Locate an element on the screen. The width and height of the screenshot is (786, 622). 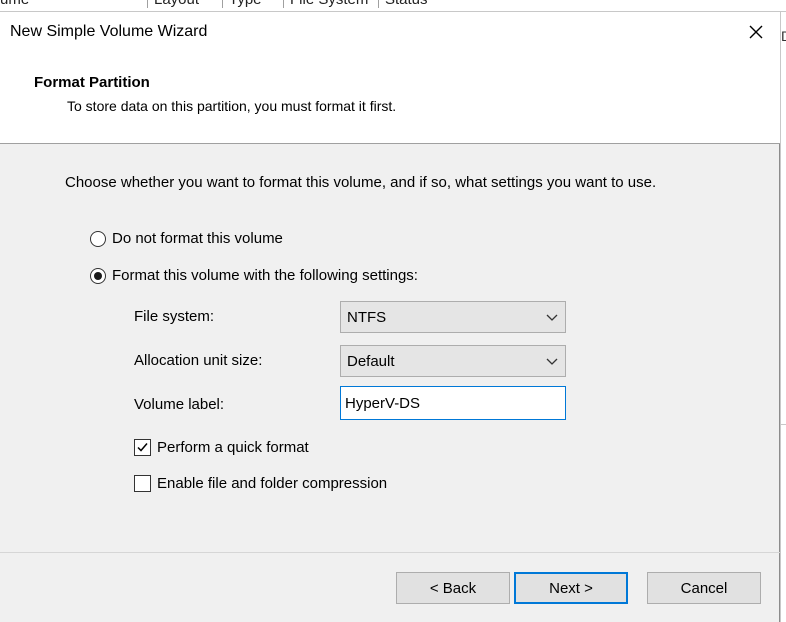
bg-col-layout: Layout is located at coordinates (173, 4).